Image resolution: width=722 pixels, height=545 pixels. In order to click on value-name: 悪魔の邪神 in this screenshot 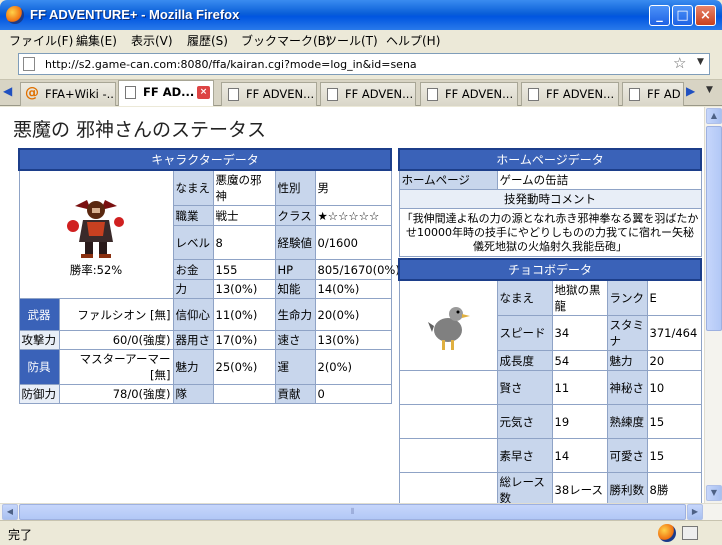, I will do `click(244, 187)`.